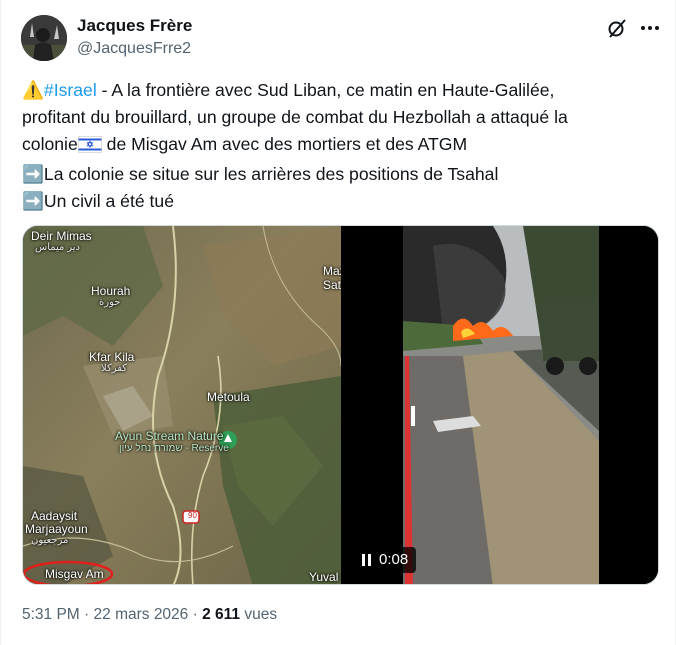  What do you see at coordinates (228, 397) in the screenshot?
I see `map-label-metoula: Metoula` at bounding box center [228, 397].